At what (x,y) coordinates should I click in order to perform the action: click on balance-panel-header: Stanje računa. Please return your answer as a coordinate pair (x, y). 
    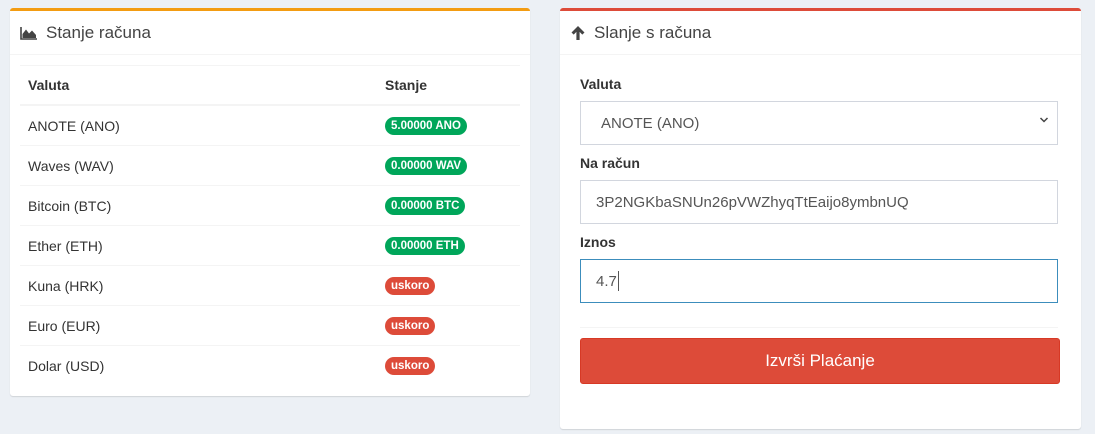
    Looking at the image, I should click on (270, 33).